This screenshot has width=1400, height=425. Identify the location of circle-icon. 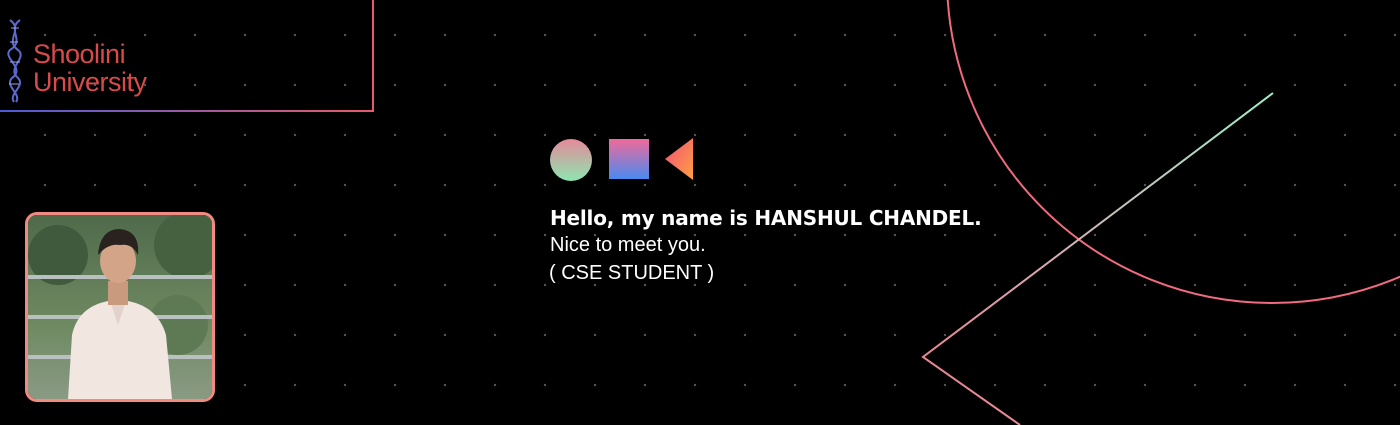
(571, 160).